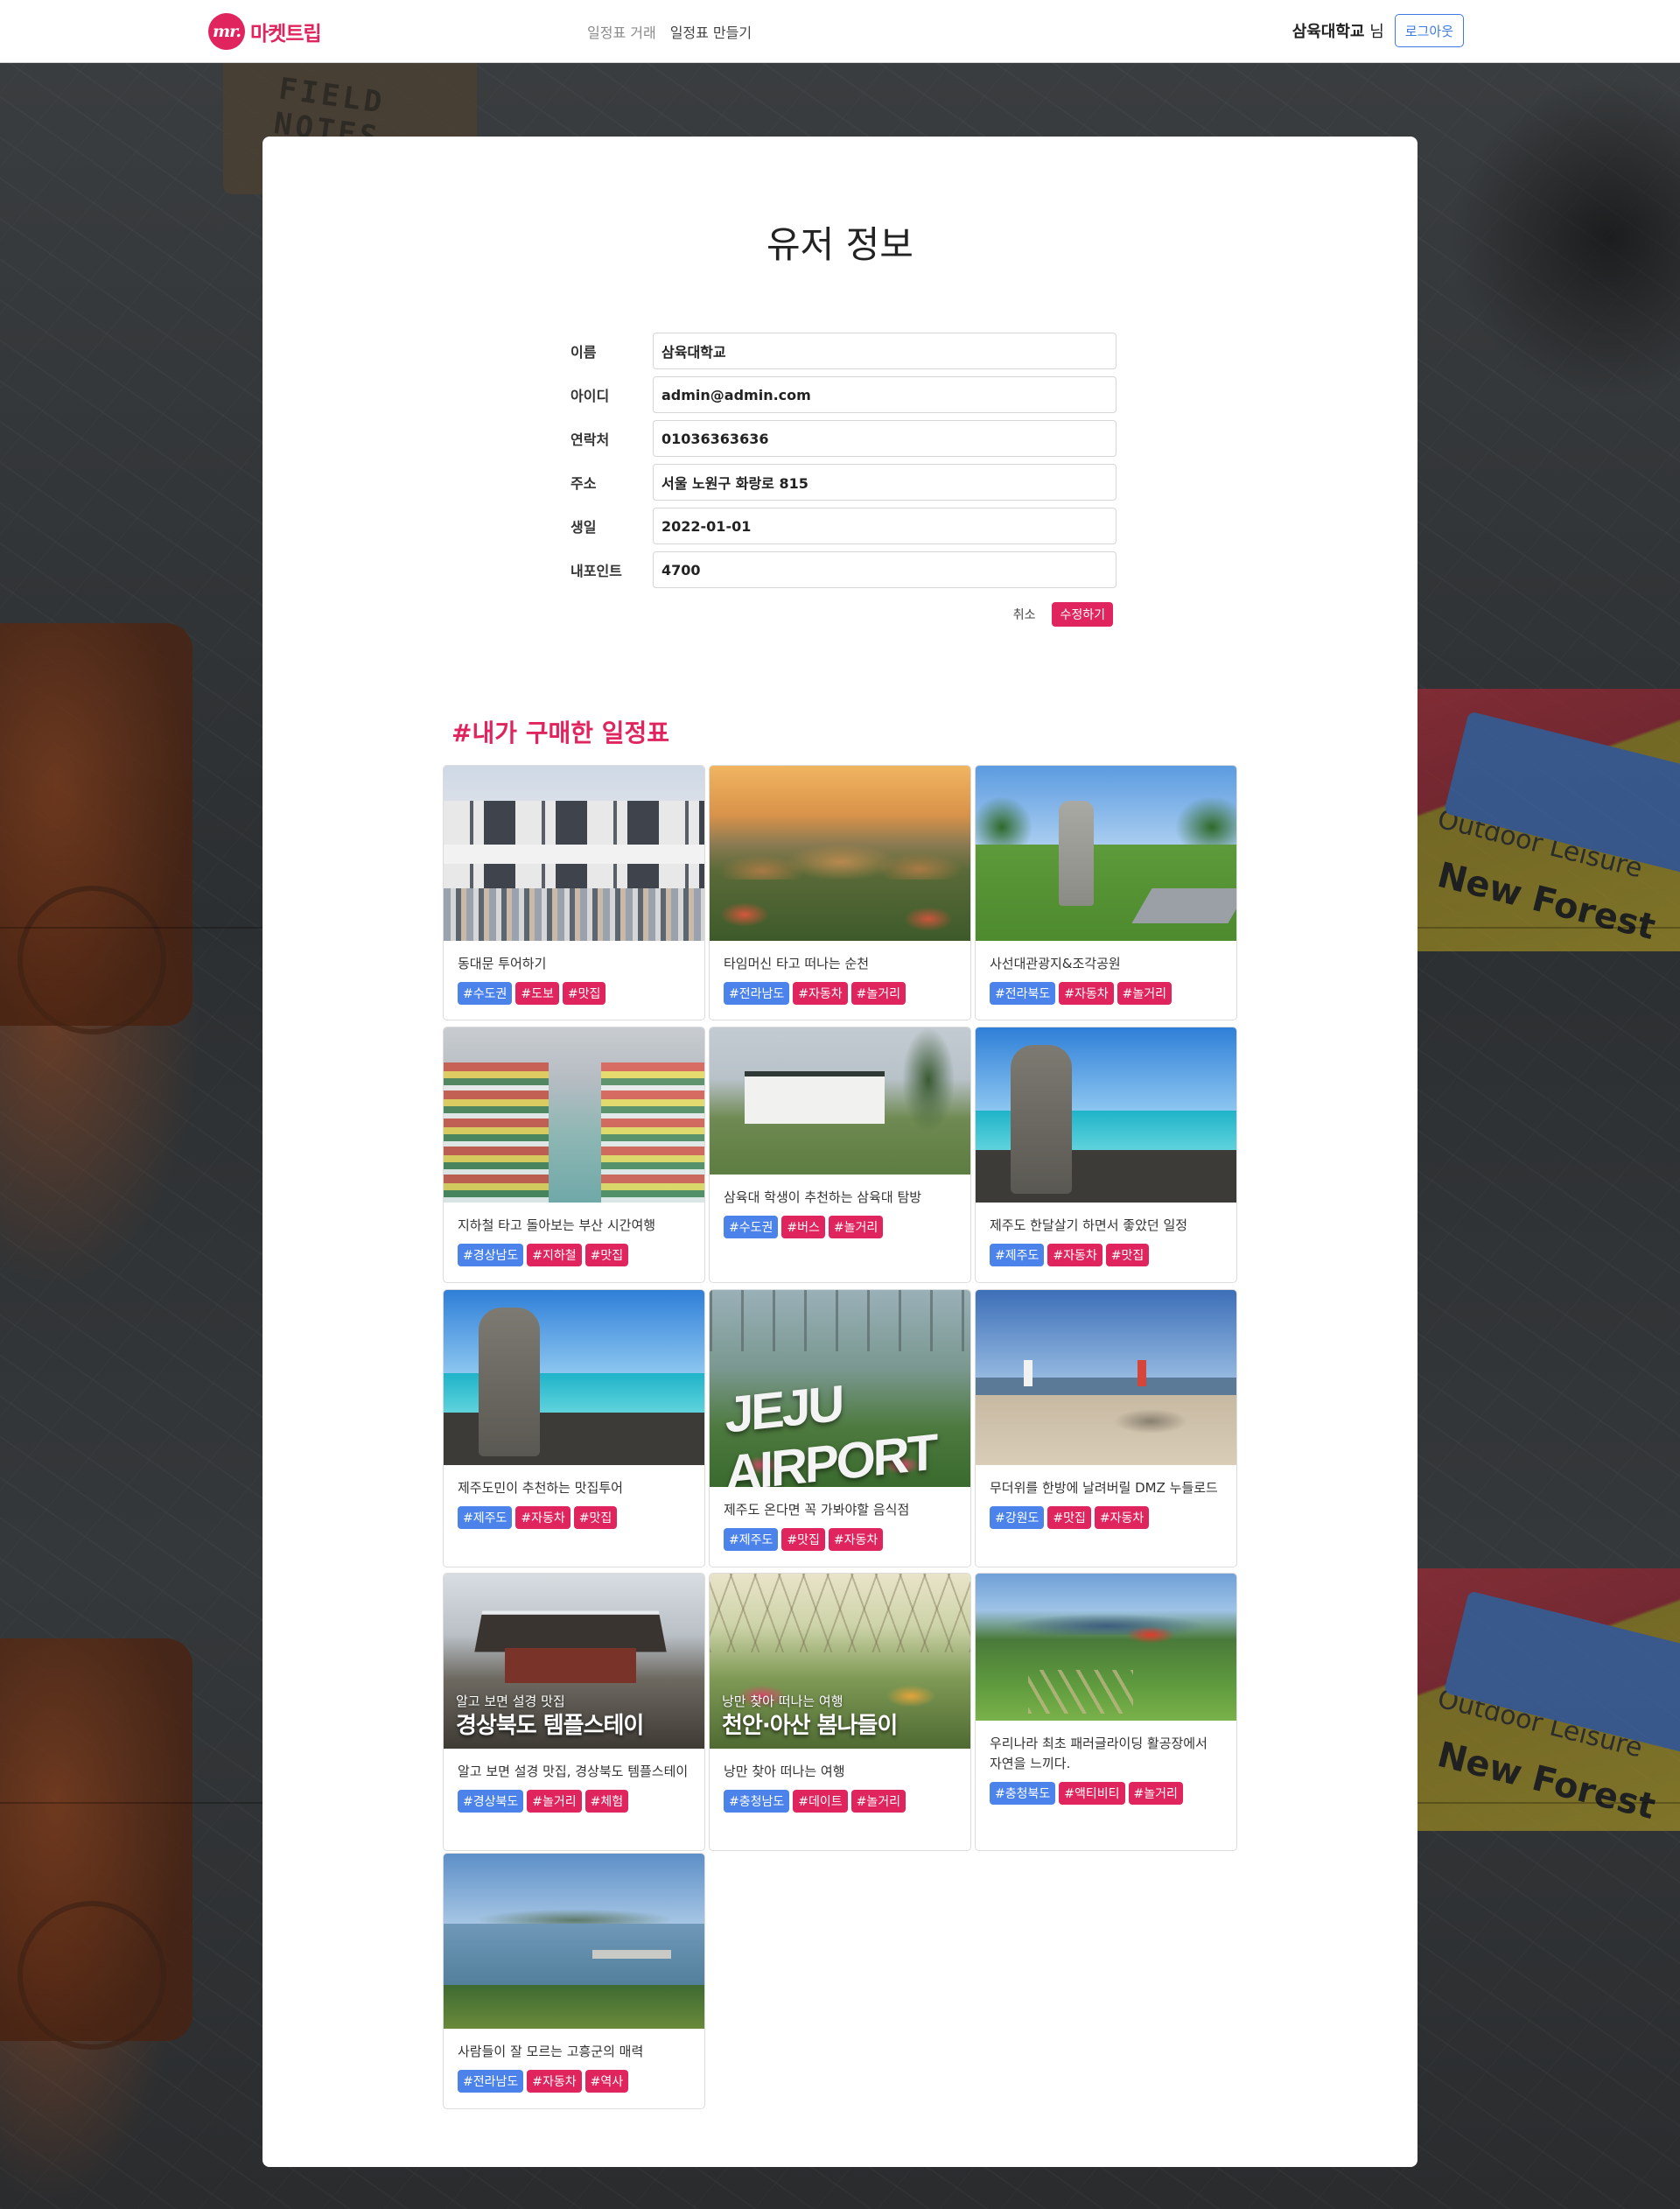  I want to click on user-area: 삼육대학교 님 로그아웃, so click(1378, 30).